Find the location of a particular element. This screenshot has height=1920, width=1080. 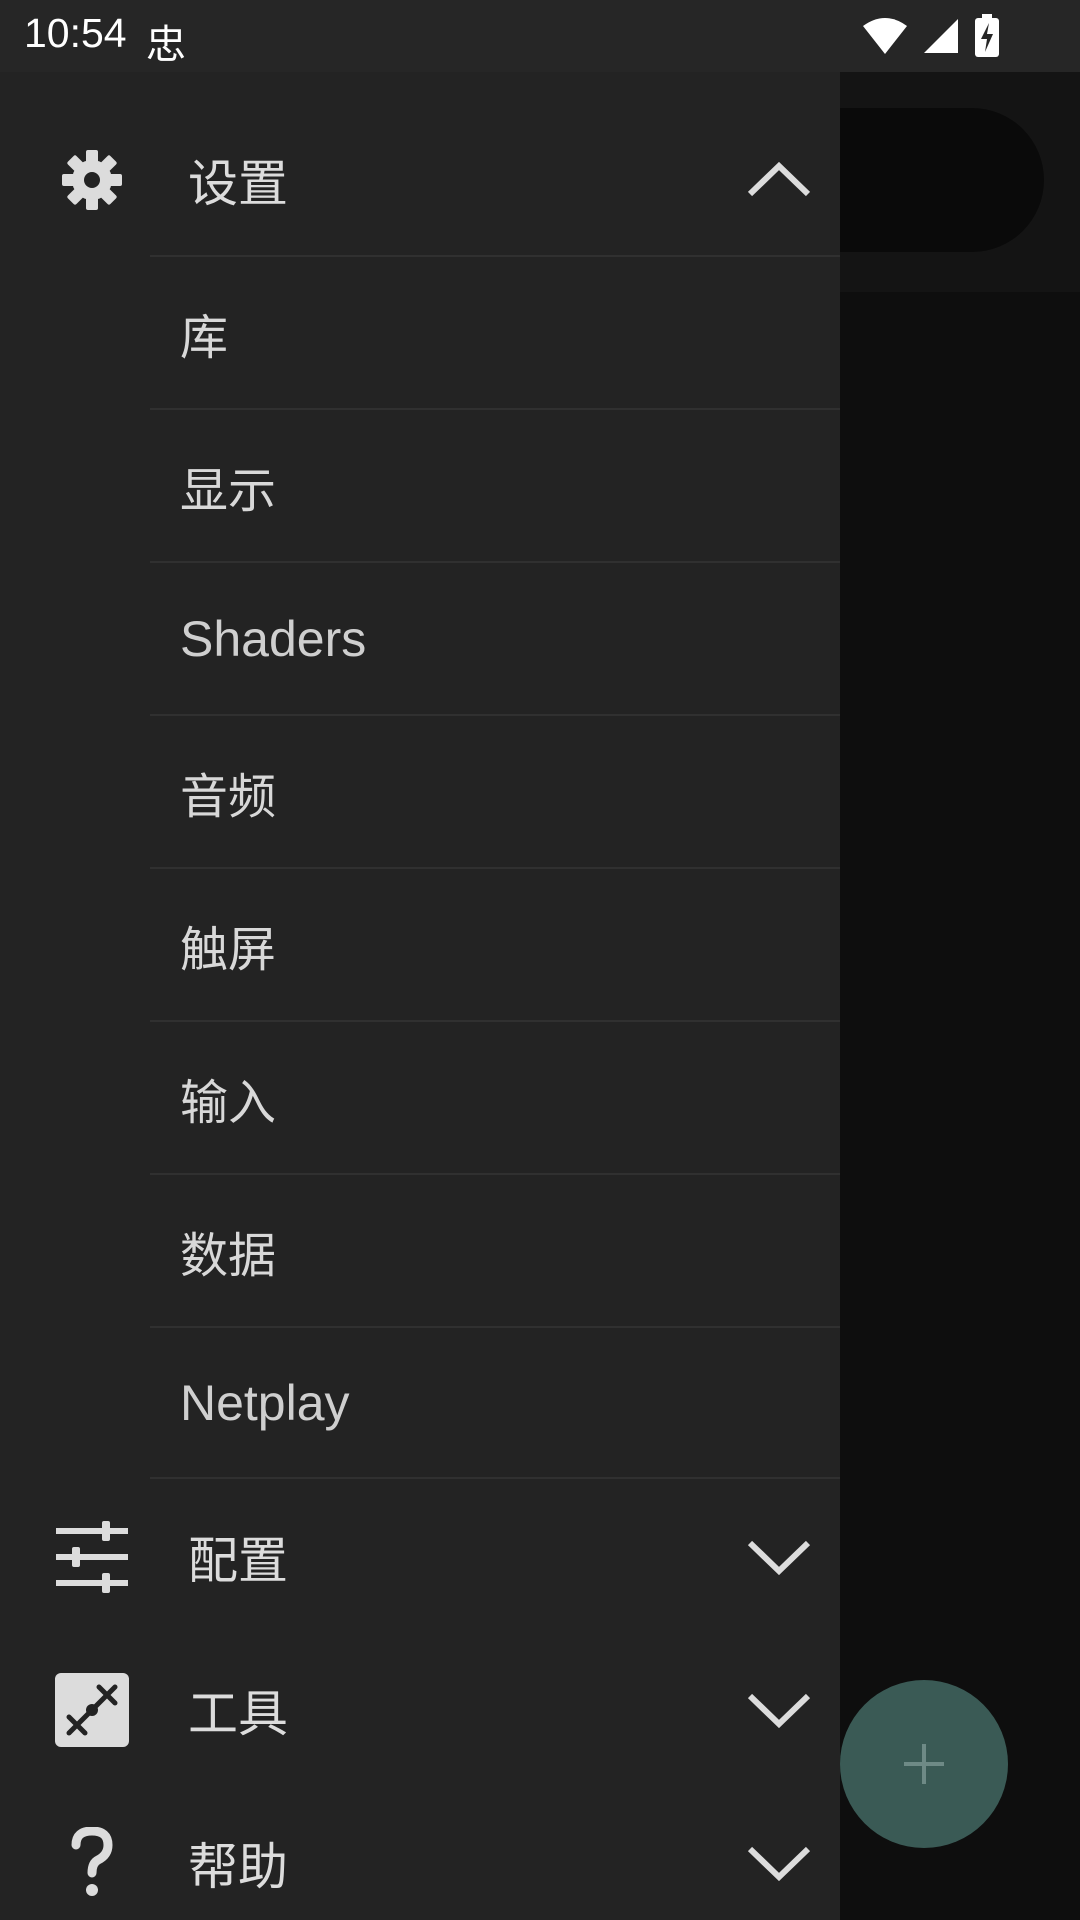

submenu-item-label: Netplay is located at coordinates (265, 1402).